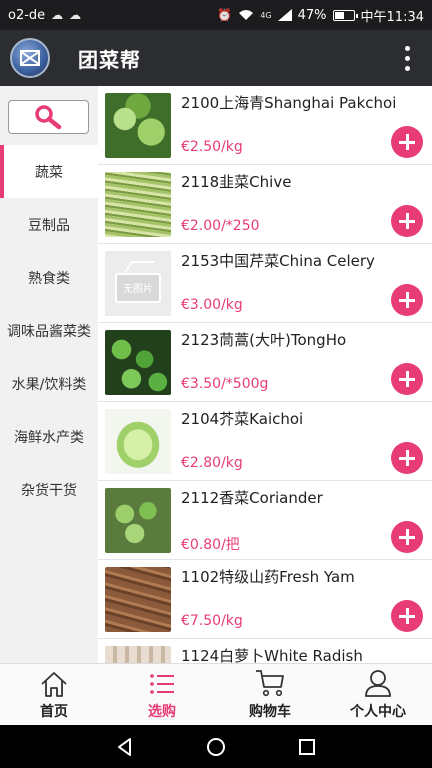  I want to click on product-price: €2.50/kg, so click(212, 147).